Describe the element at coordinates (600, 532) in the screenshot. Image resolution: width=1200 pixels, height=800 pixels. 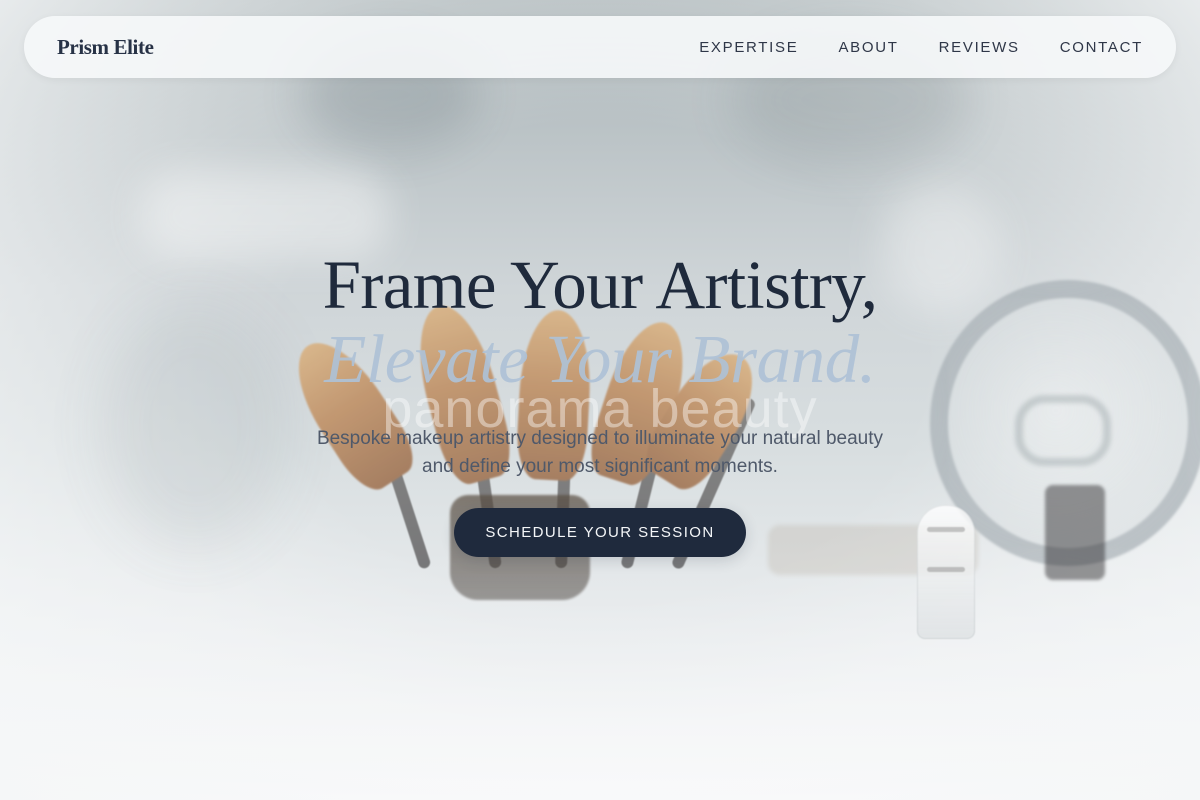
I see `schedule-session-button: SCHEDULE YOUR SESSION` at that location.